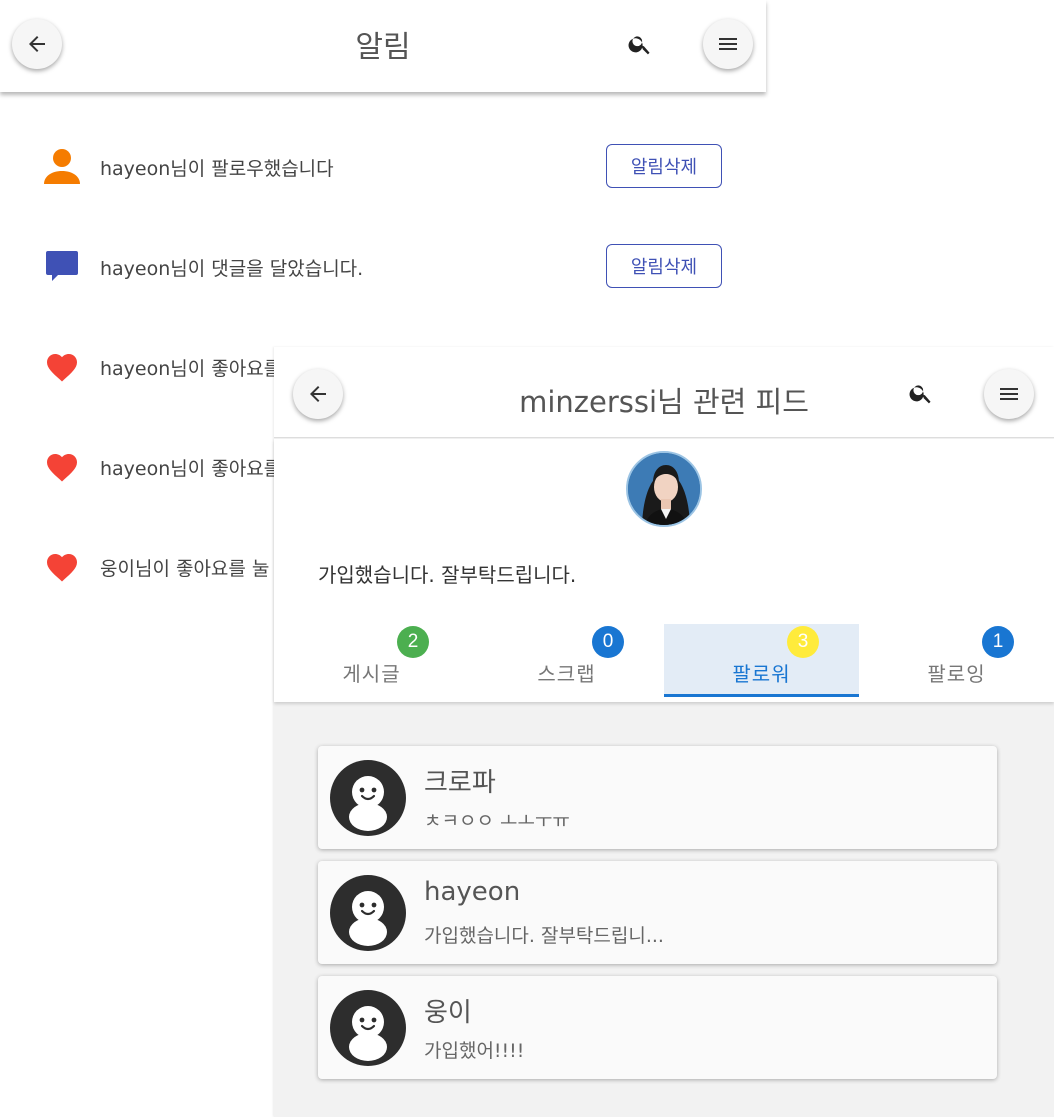 Image resolution: width=1054 pixels, height=1117 pixels. What do you see at coordinates (217, 169) in the screenshot?
I see `notification-text: hayeon님이 팔로우했습니다` at bounding box center [217, 169].